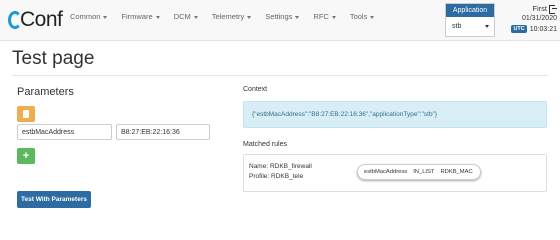 The height and width of the screenshot is (240, 560). What do you see at coordinates (470, 10) in the screenshot?
I see `application-label: Application` at bounding box center [470, 10].